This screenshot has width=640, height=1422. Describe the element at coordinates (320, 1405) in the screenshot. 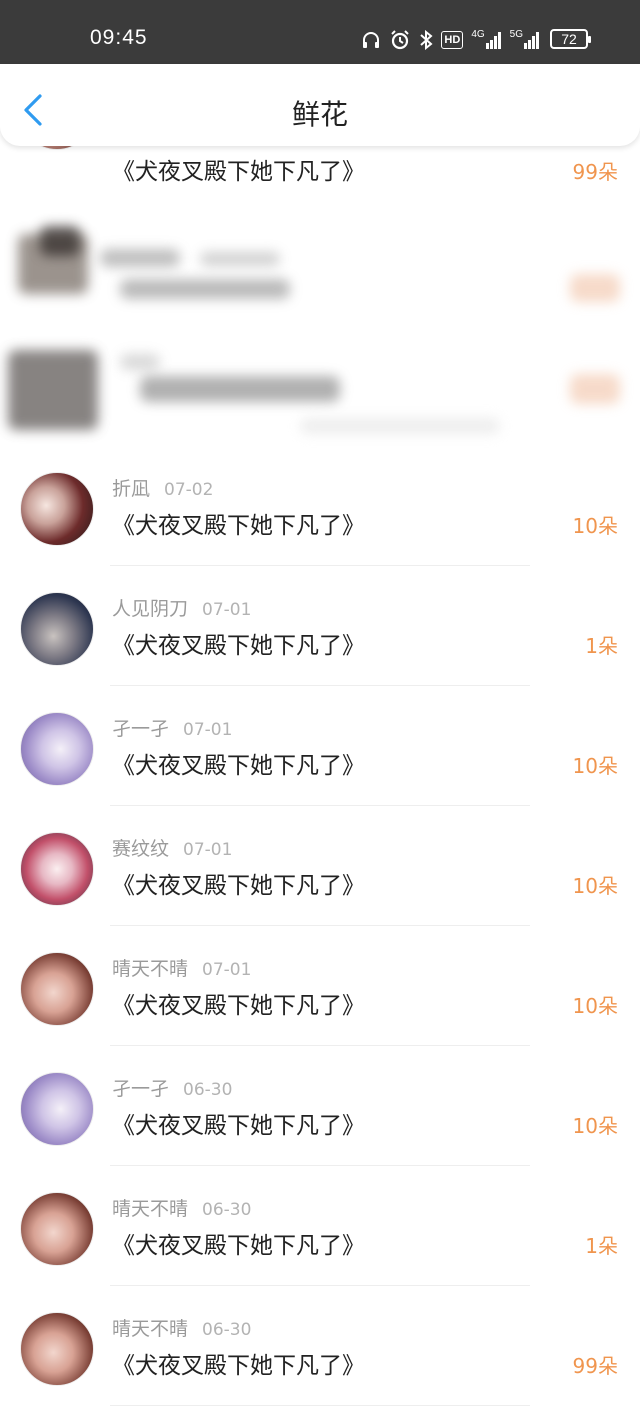

I see `divider` at that location.